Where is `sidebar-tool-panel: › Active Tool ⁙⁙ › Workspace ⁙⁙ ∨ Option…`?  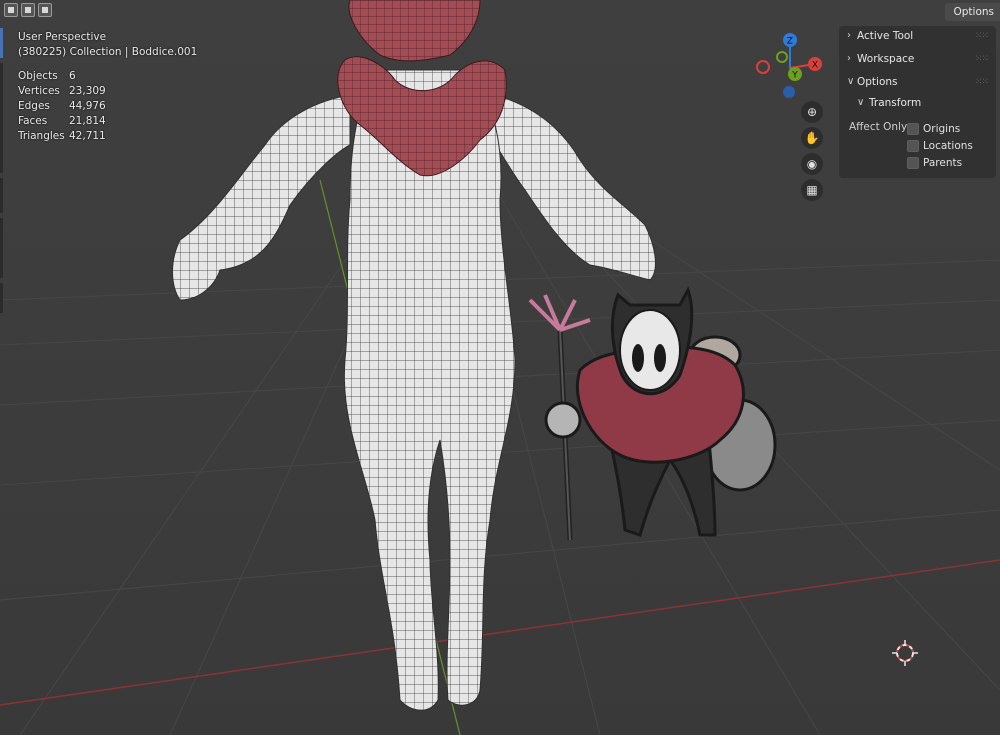 sidebar-tool-panel: › Active Tool ⁙⁙ › Workspace ⁙⁙ ∨ Option… is located at coordinates (917, 102).